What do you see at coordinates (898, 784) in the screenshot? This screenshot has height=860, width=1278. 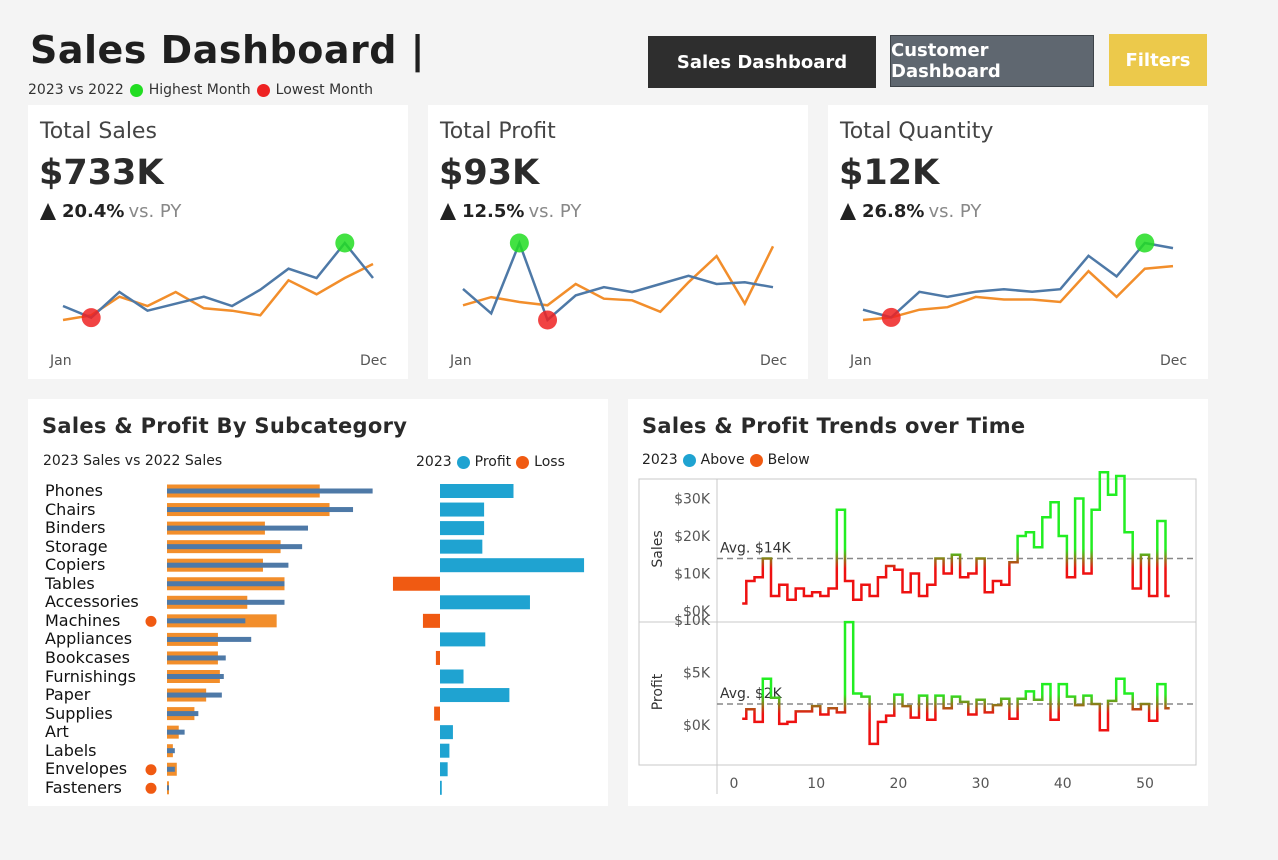 I see `x-tick-label: 20` at bounding box center [898, 784].